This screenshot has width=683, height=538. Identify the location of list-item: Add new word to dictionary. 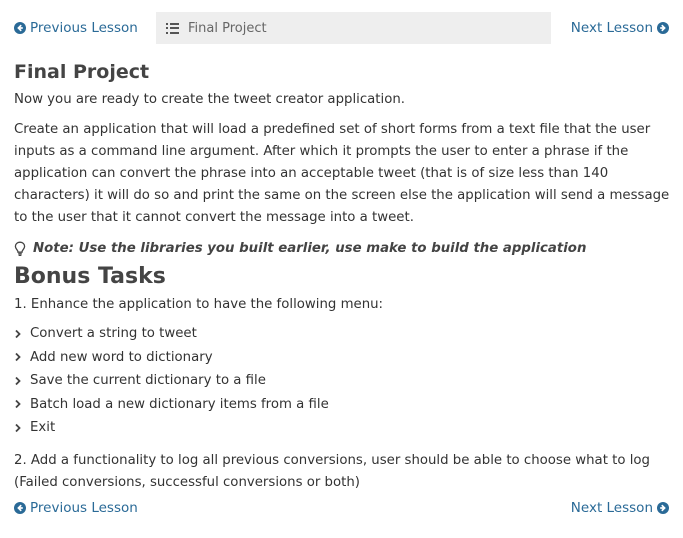
(344, 358).